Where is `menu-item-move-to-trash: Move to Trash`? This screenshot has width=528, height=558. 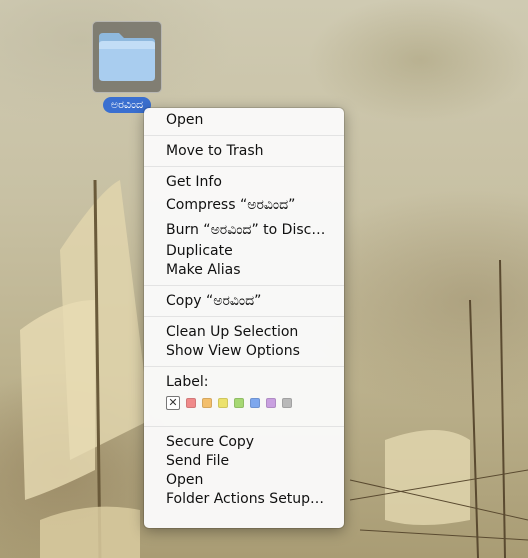 menu-item-move-to-trash: Move to Trash is located at coordinates (244, 151).